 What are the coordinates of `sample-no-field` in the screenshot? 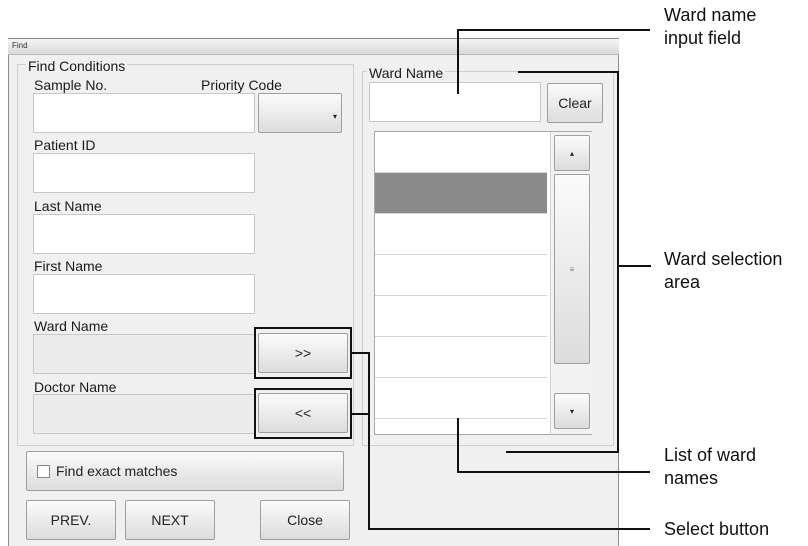 It's located at (144, 113).